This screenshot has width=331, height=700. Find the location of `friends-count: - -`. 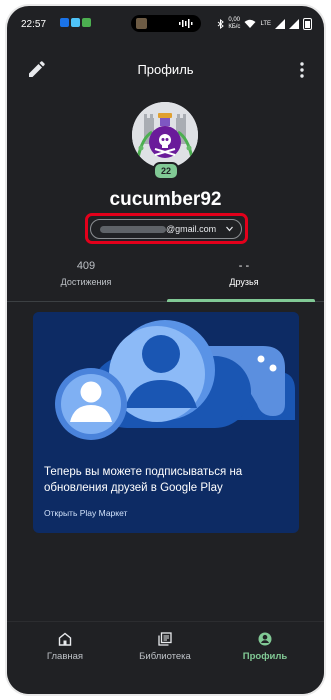

friends-count: - - is located at coordinates (244, 266).